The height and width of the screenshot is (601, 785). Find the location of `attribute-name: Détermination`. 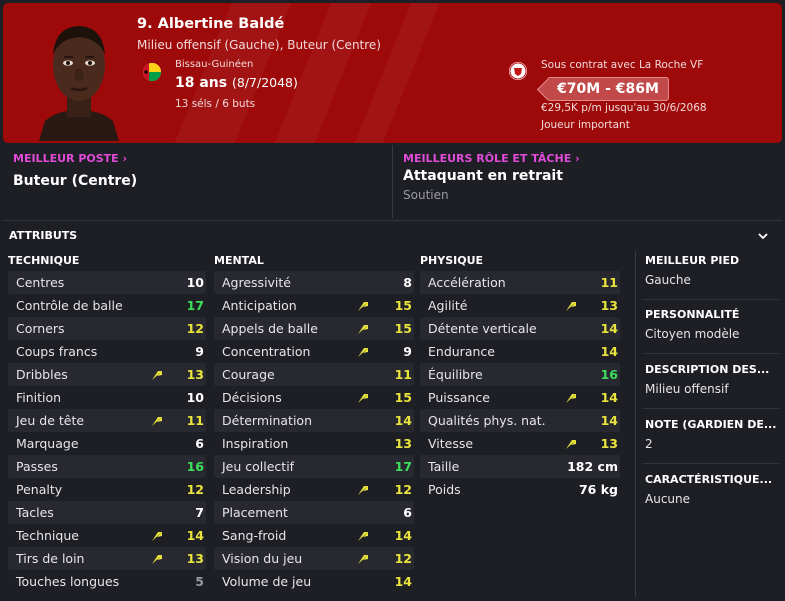

attribute-name: Détermination is located at coordinates (267, 420).